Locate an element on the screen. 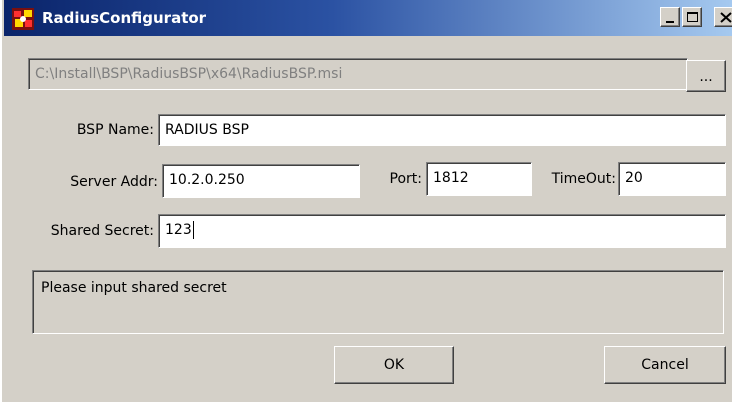 This screenshot has width=732, height=402. bsp-name-label: BSP Name: is located at coordinates (115, 130).